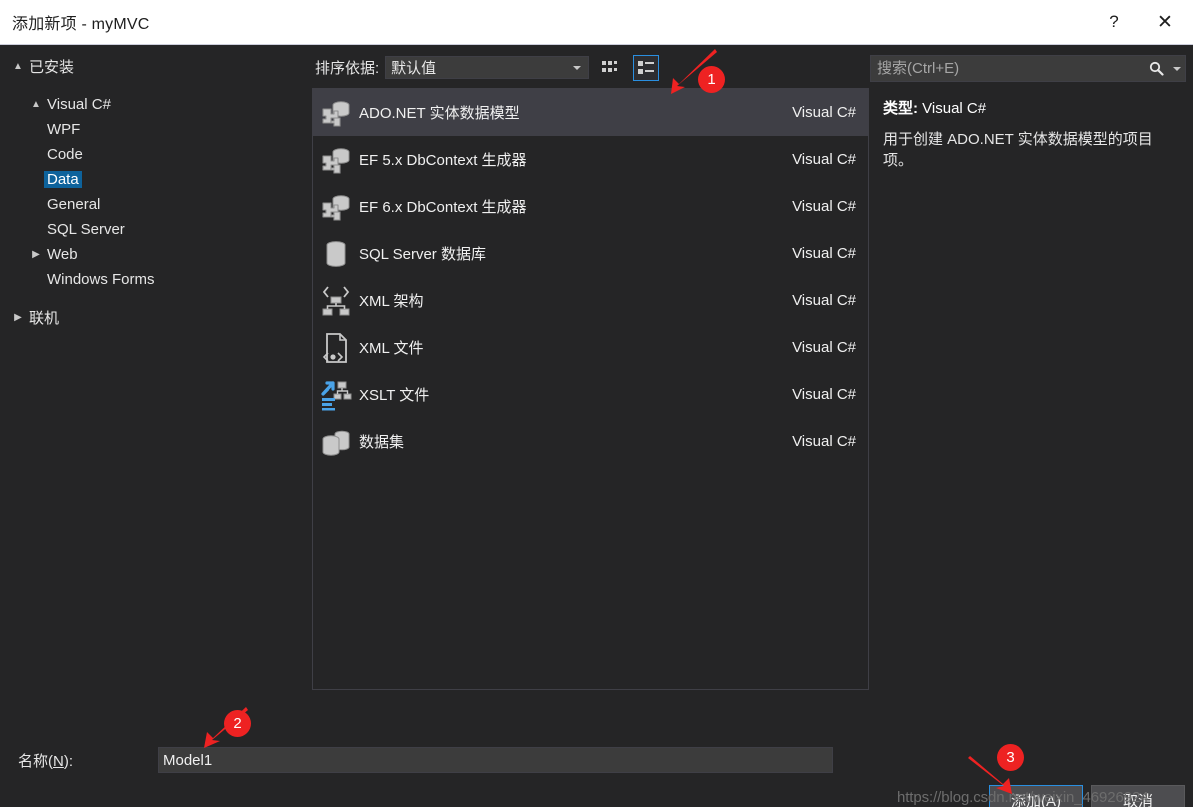 The width and height of the screenshot is (1193, 807). I want to click on name-label: 名称(N):, so click(46, 761).